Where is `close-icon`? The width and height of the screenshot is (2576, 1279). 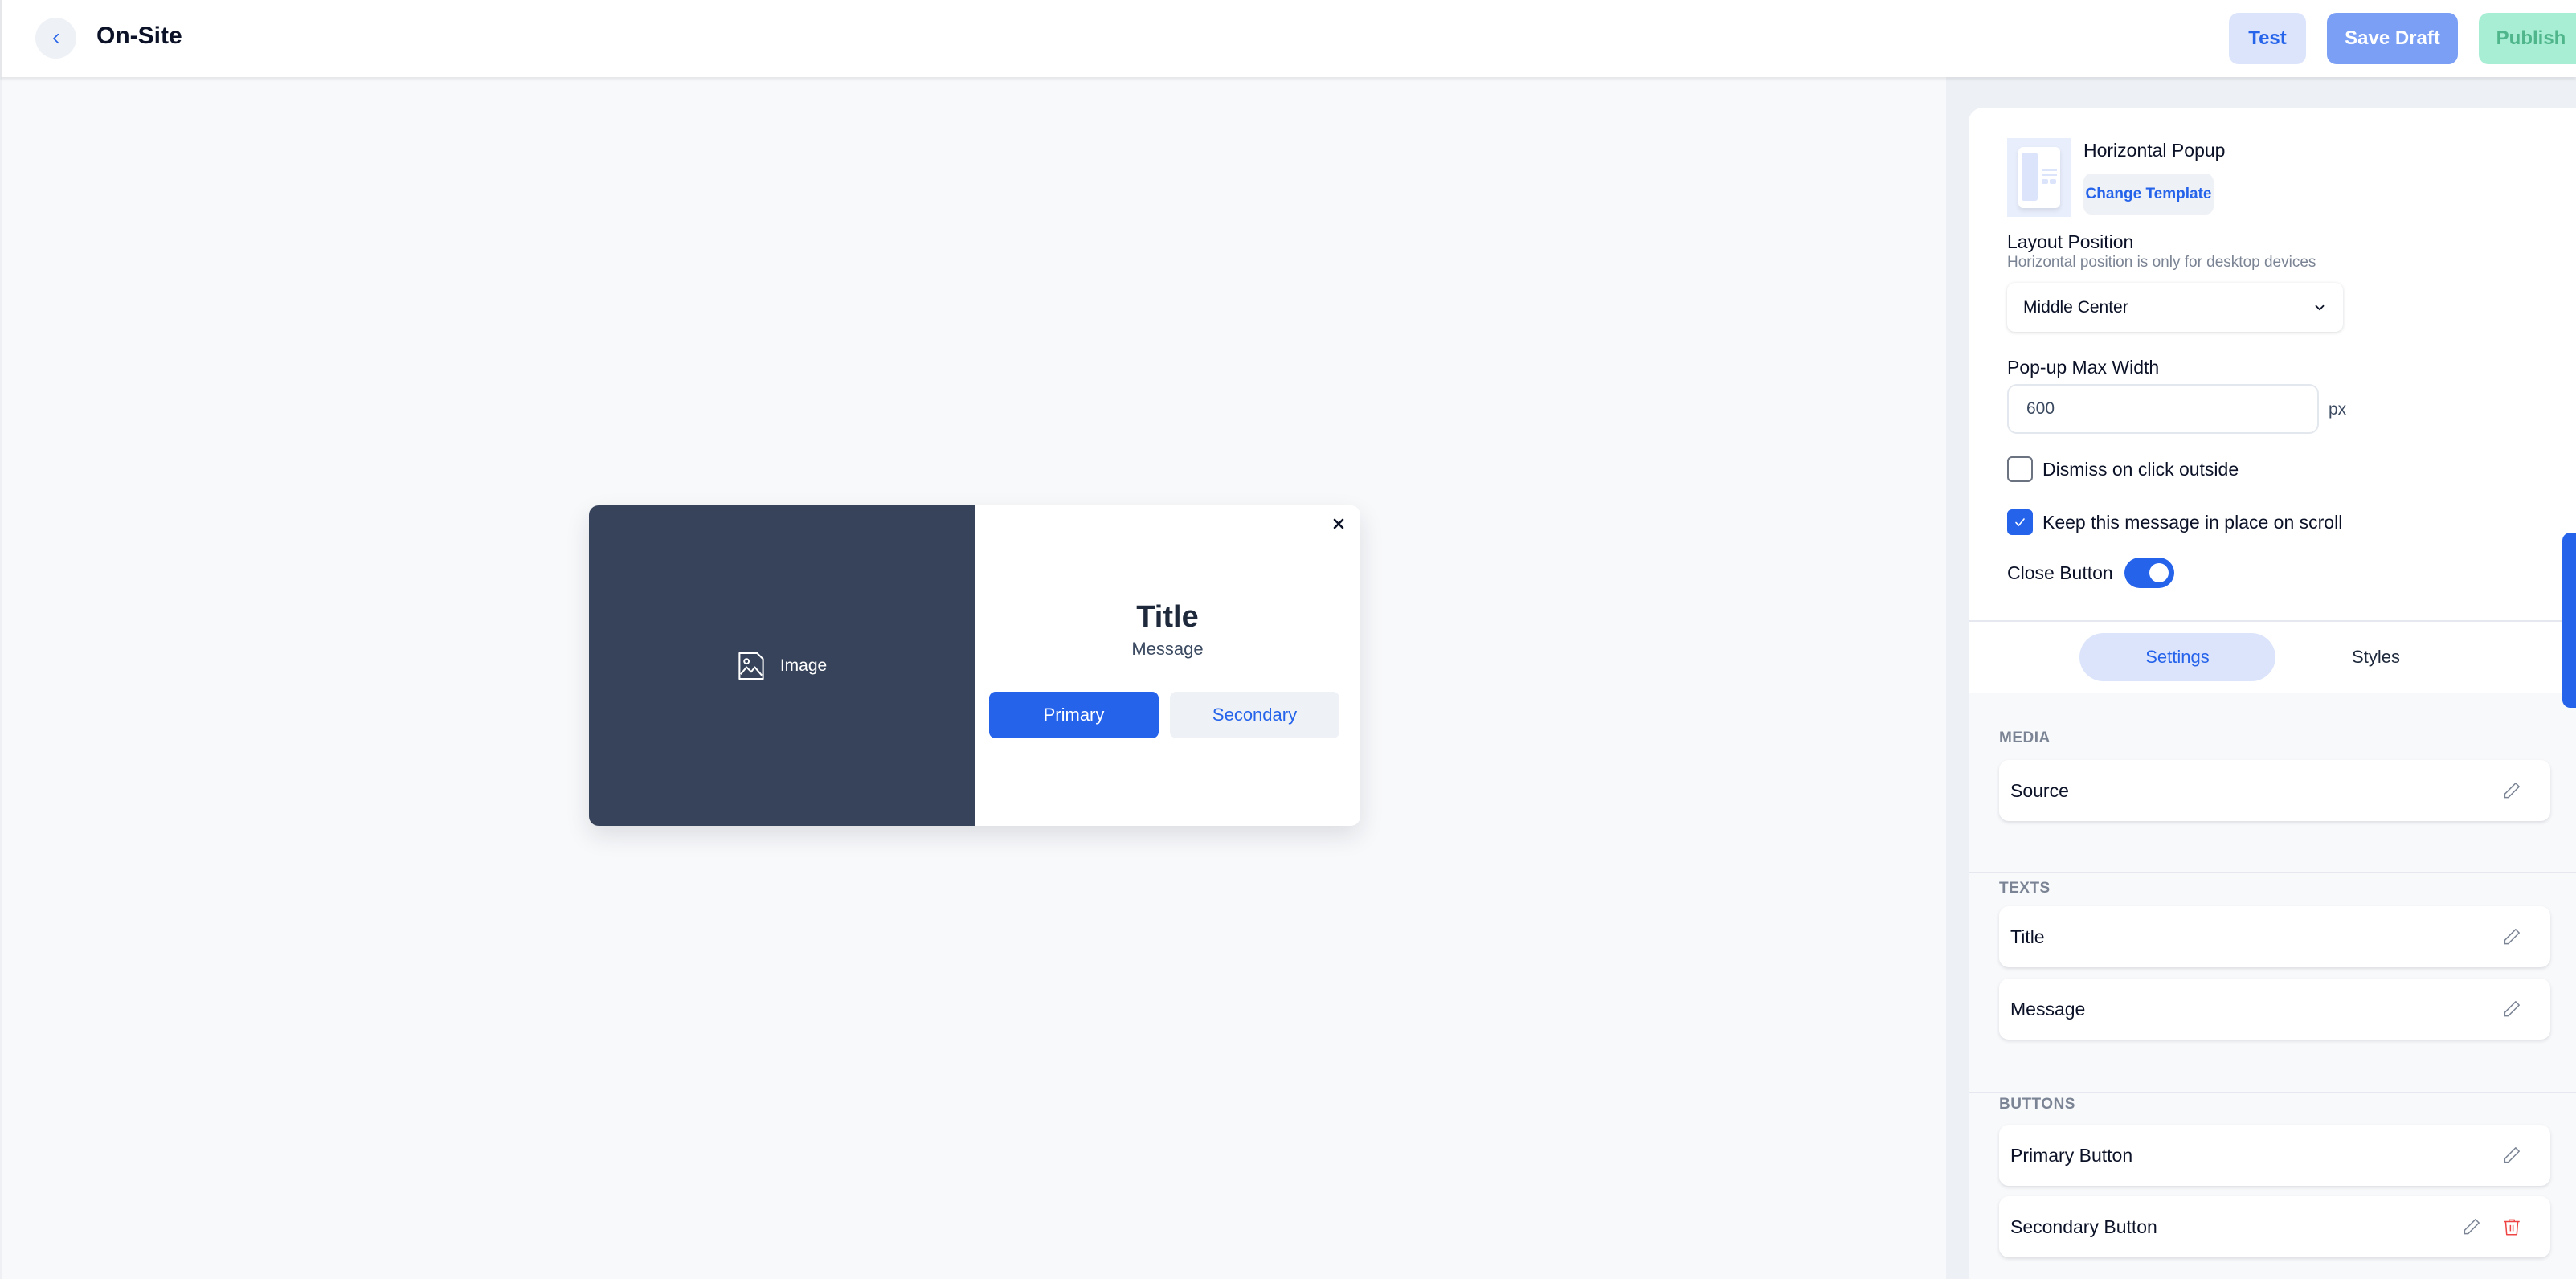 close-icon is located at coordinates (1338, 524).